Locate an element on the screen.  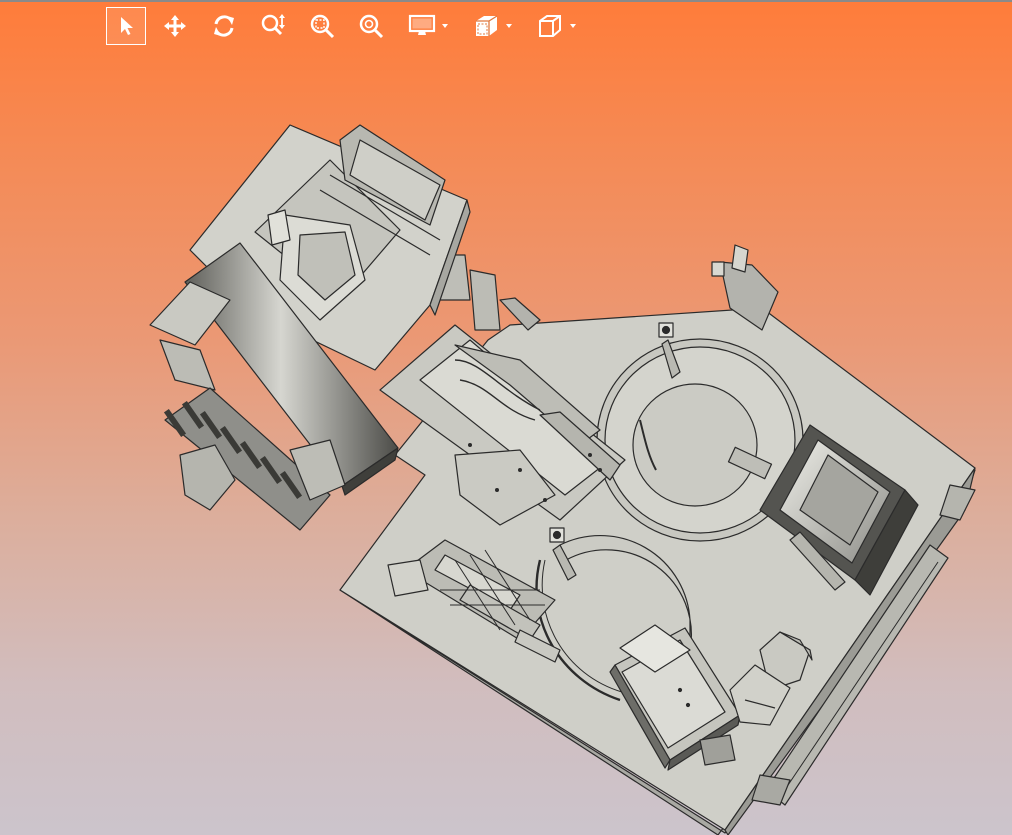
section-cube-icon is located at coordinates (487, 25).